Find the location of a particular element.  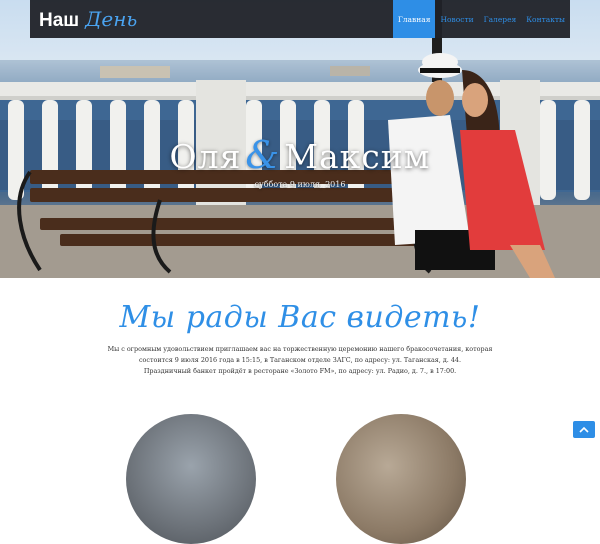

photo-circle-right is located at coordinates (401, 479).